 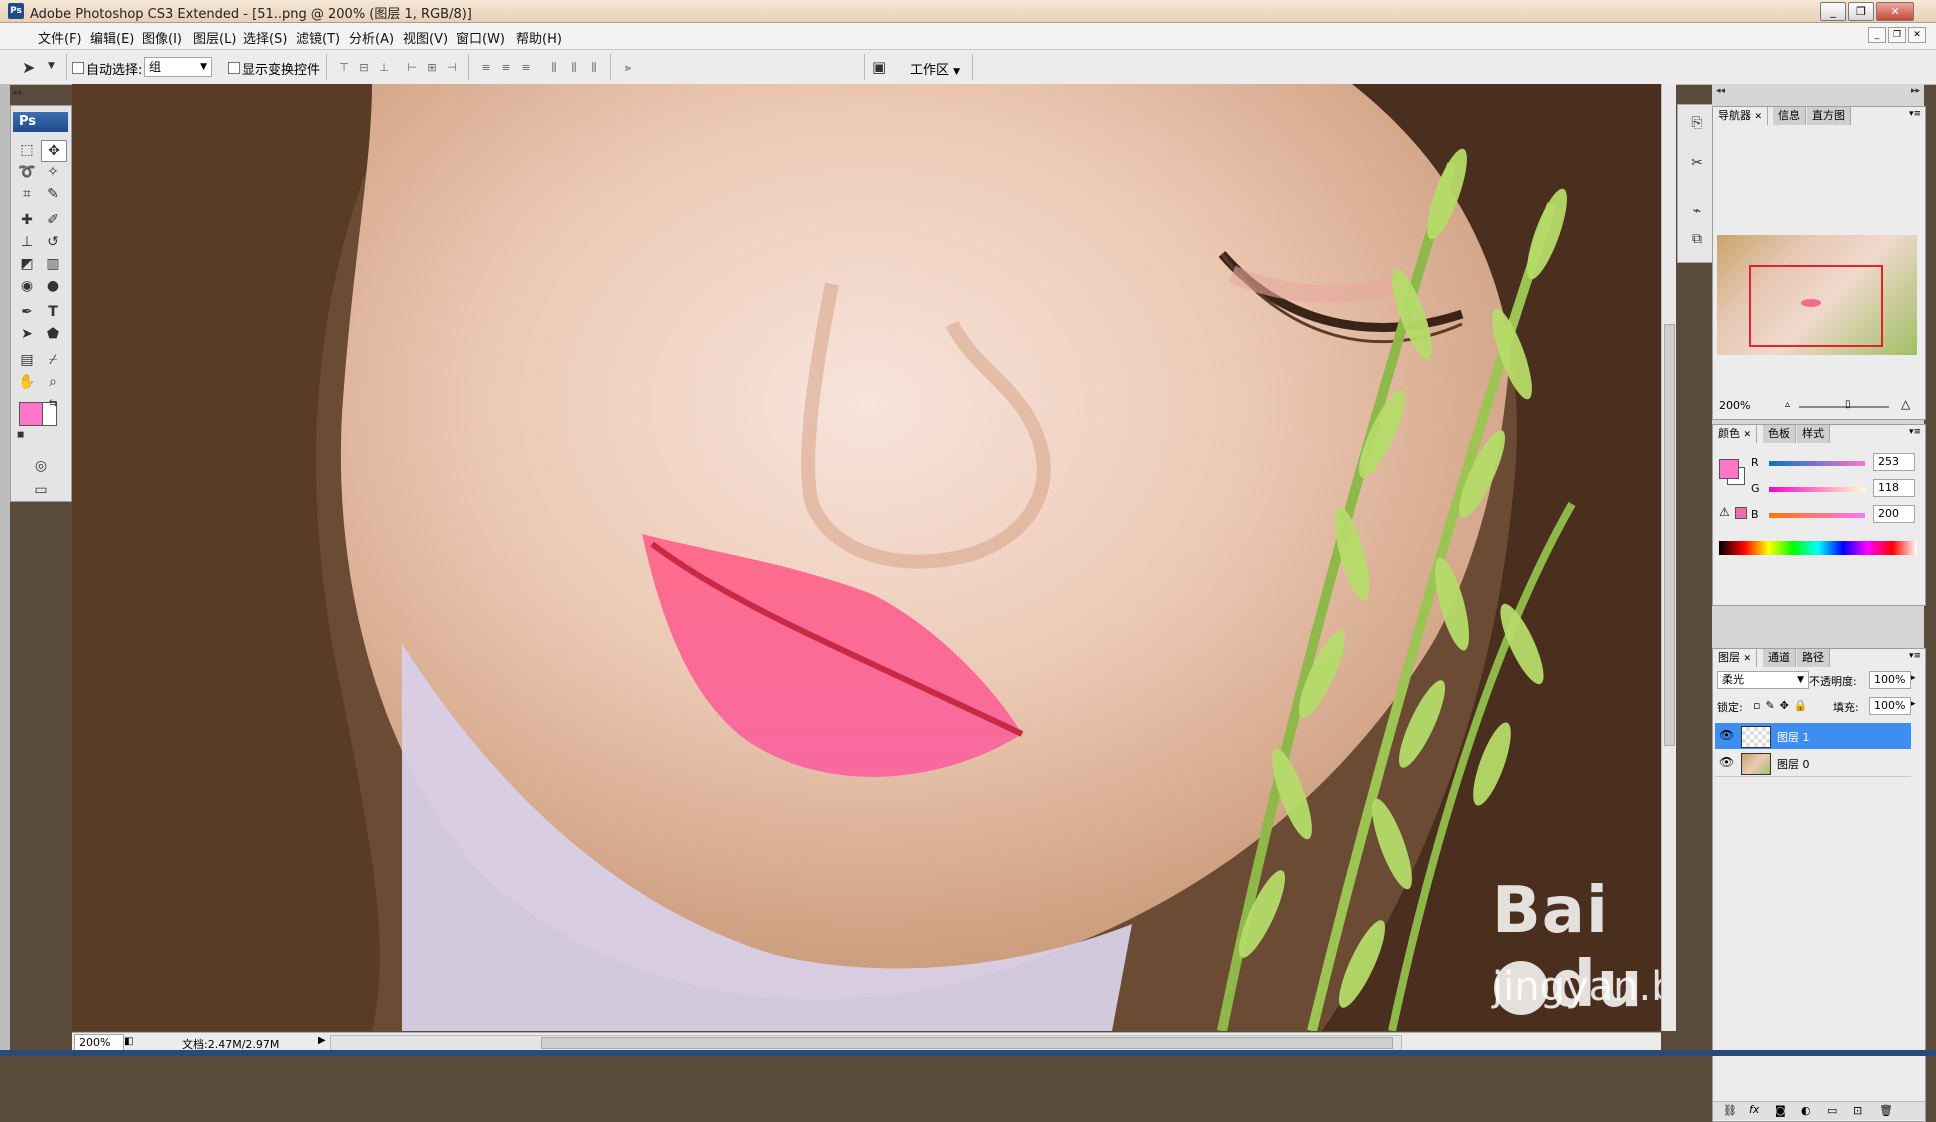 What do you see at coordinates (967, 1043) in the screenshot?
I see `horizontal-scroll-thumb` at bounding box center [967, 1043].